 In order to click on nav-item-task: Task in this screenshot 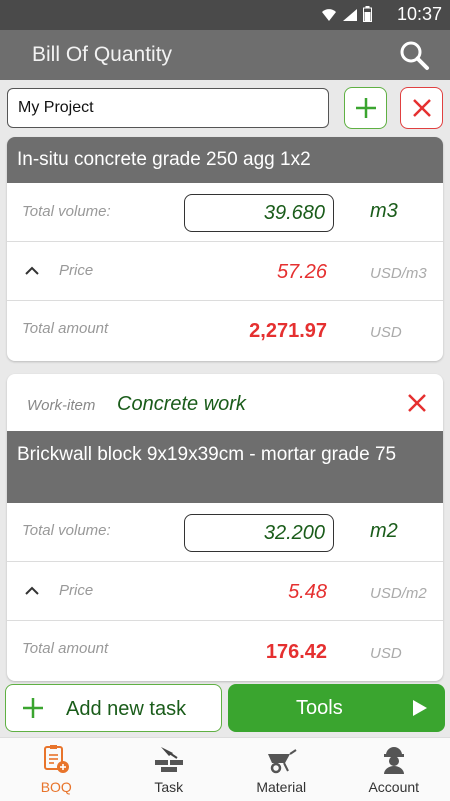, I will do `click(169, 769)`.